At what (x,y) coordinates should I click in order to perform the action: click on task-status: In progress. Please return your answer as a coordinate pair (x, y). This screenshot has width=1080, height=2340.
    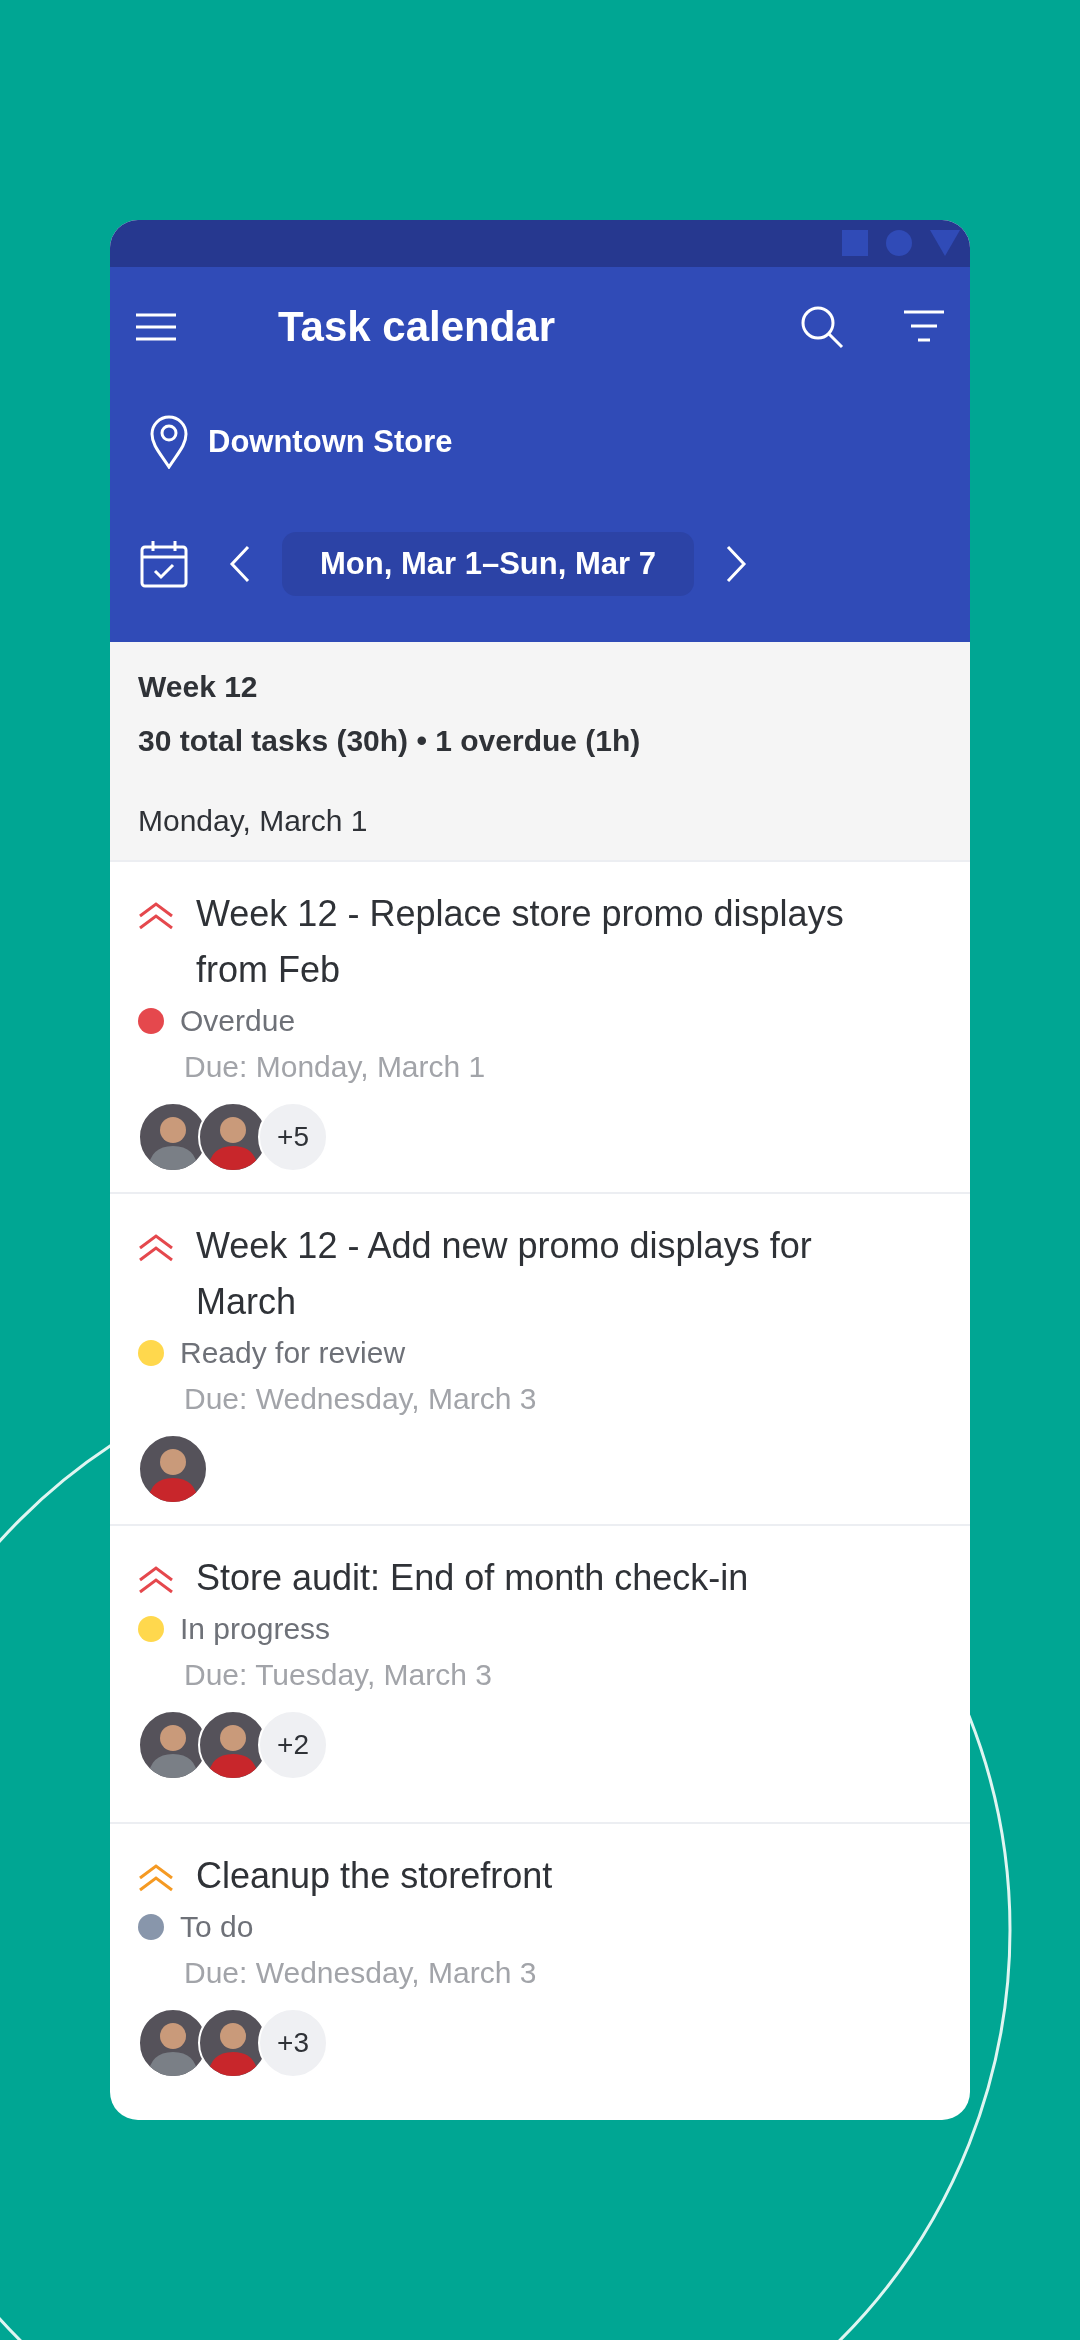
    Looking at the image, I should click on (255, 1628).